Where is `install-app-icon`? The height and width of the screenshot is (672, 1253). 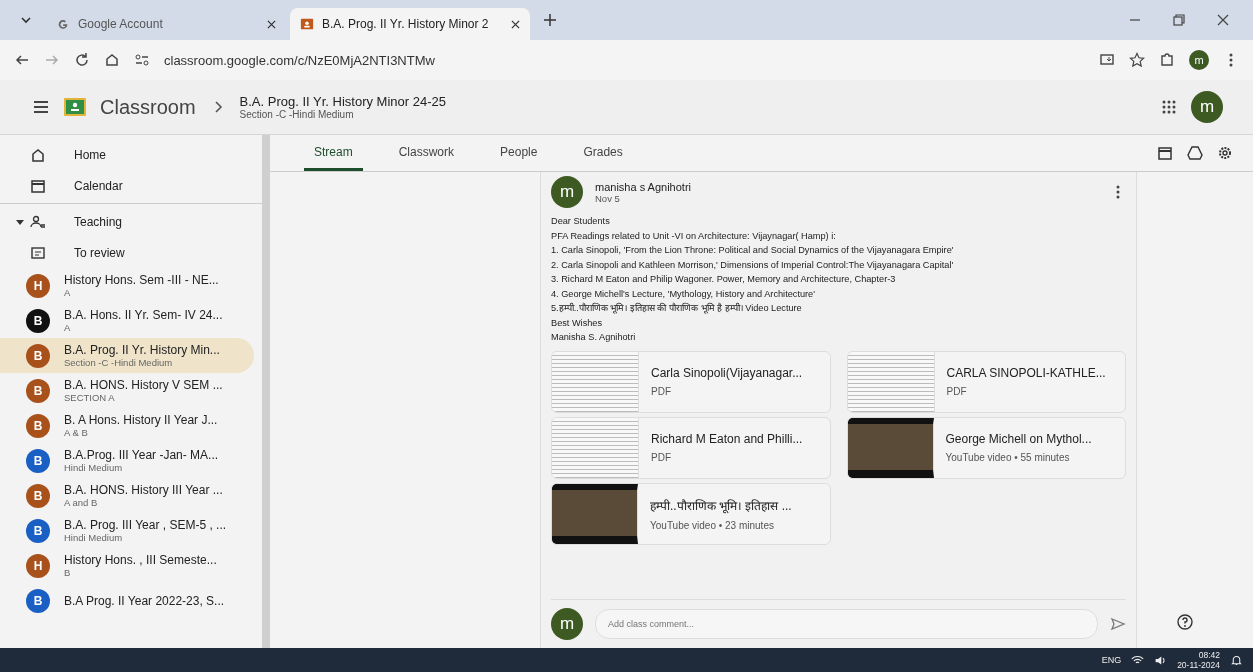
install-app-icon is located at coordinates (1107, 60).